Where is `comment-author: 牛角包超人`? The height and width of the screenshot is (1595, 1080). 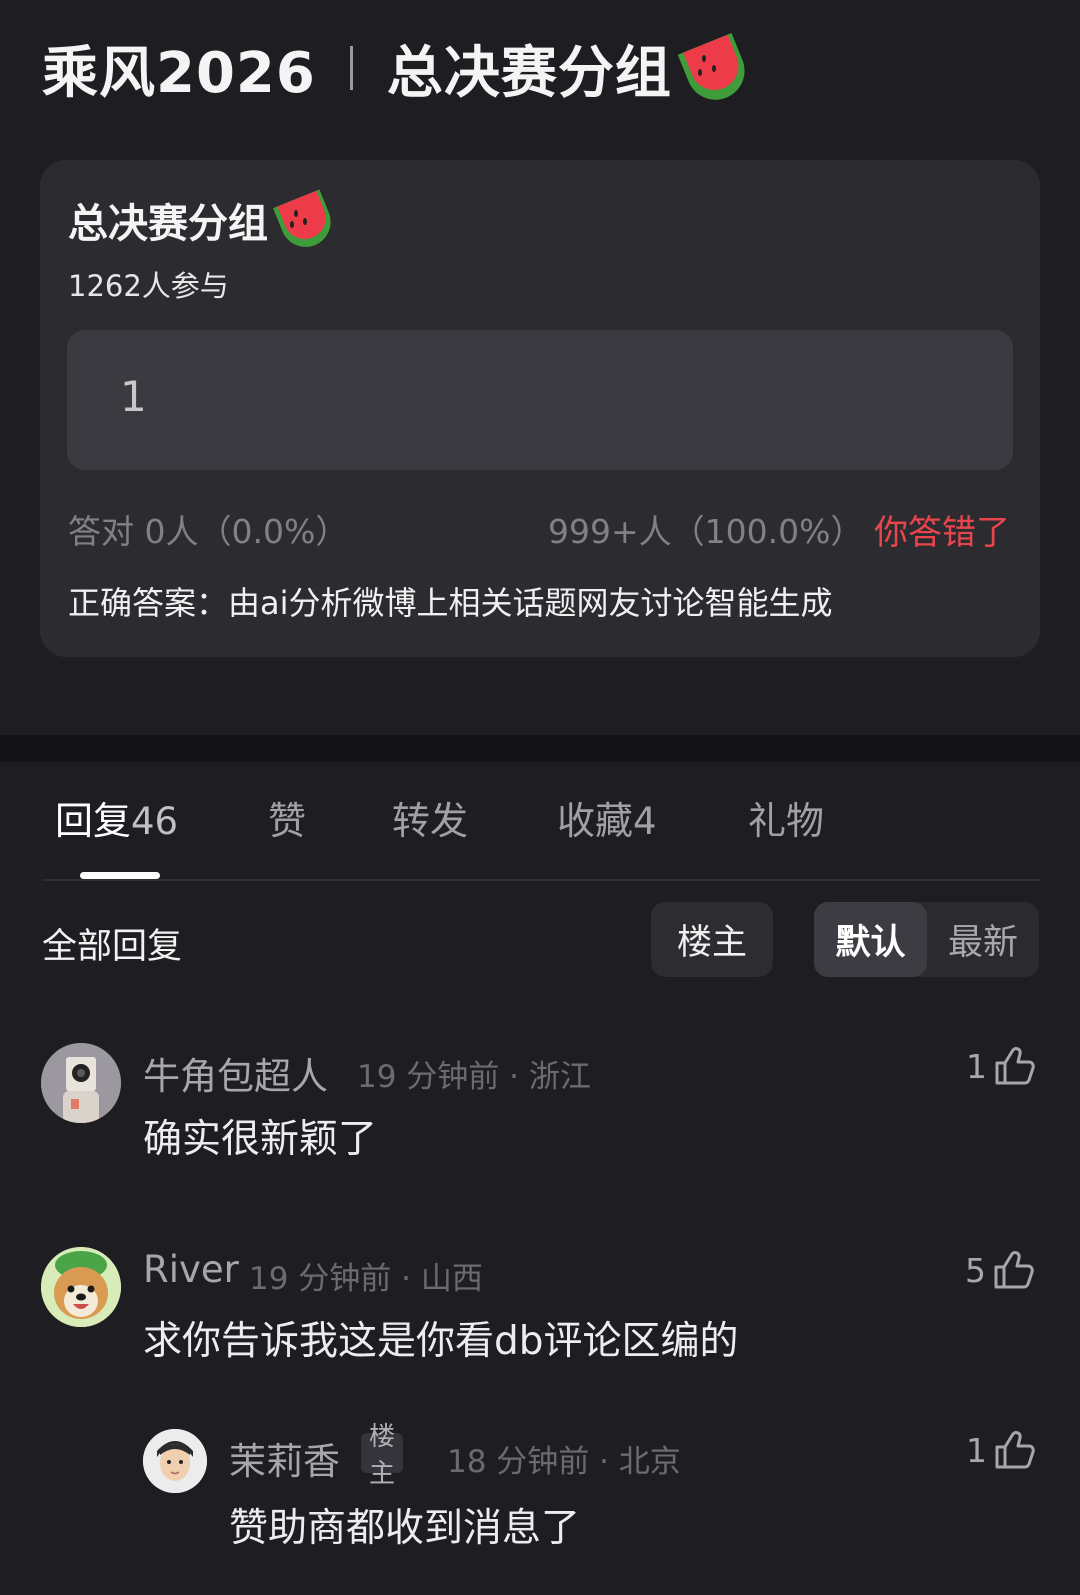
comment-author: 牛角包超人 is located at coordinates (235, 1073).